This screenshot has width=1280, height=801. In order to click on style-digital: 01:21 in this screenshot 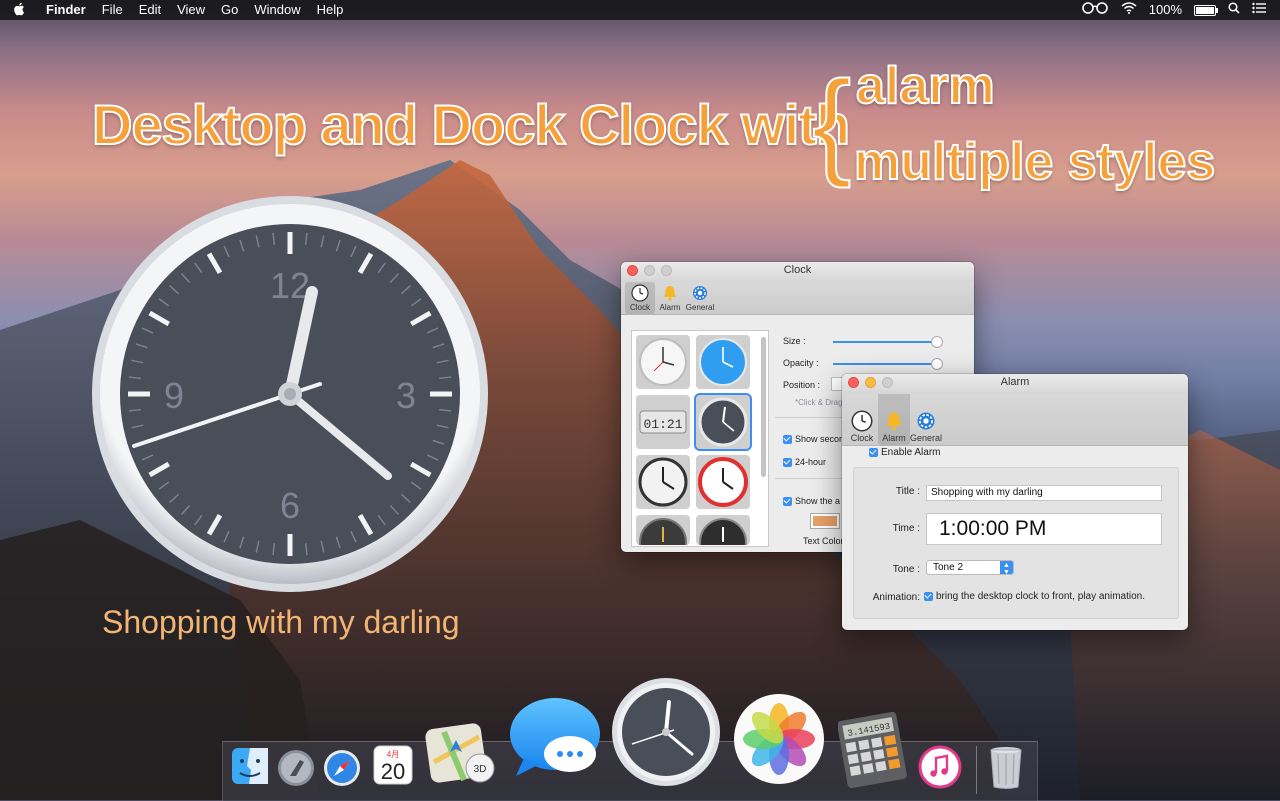, I will do `click(663, 422)`.